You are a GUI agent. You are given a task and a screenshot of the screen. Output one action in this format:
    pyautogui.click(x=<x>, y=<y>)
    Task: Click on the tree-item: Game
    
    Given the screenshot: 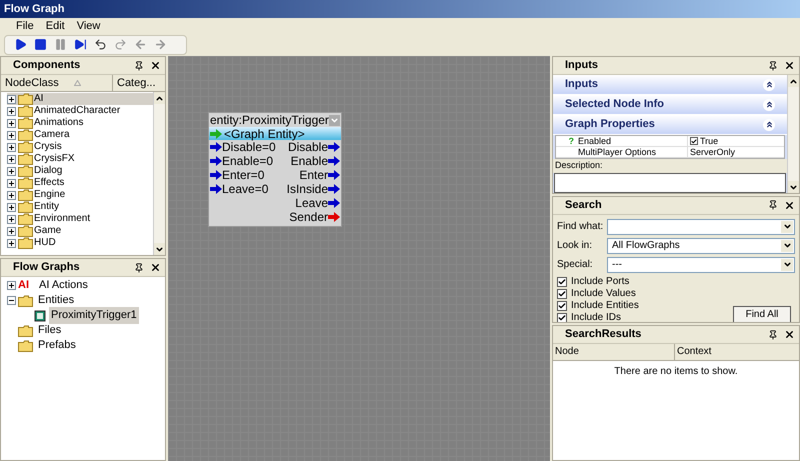 What is the action you would take?
    pyautogui.click(x=80, y=231)
    